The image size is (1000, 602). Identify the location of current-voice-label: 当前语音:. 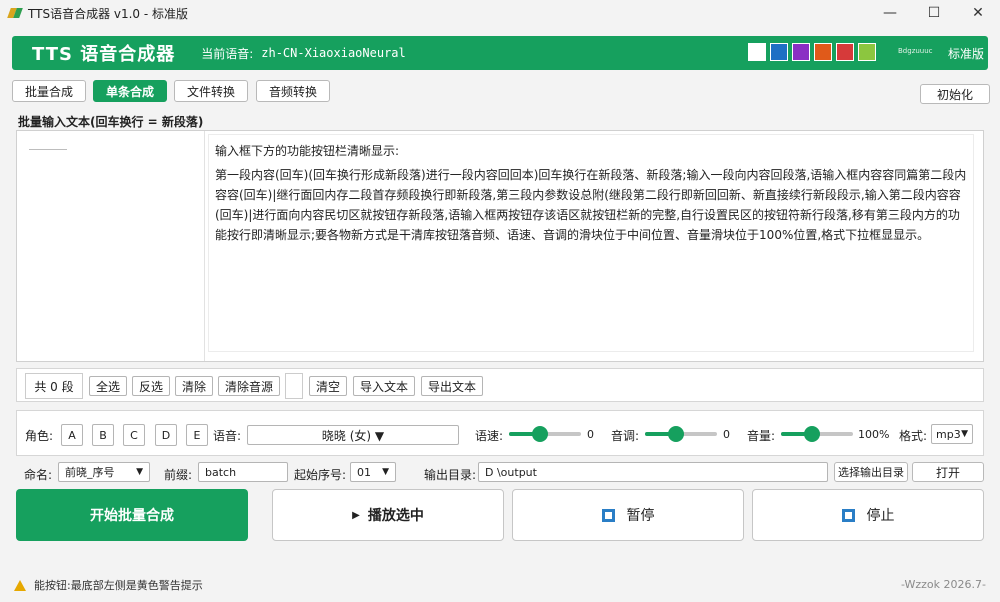
(227, 53).